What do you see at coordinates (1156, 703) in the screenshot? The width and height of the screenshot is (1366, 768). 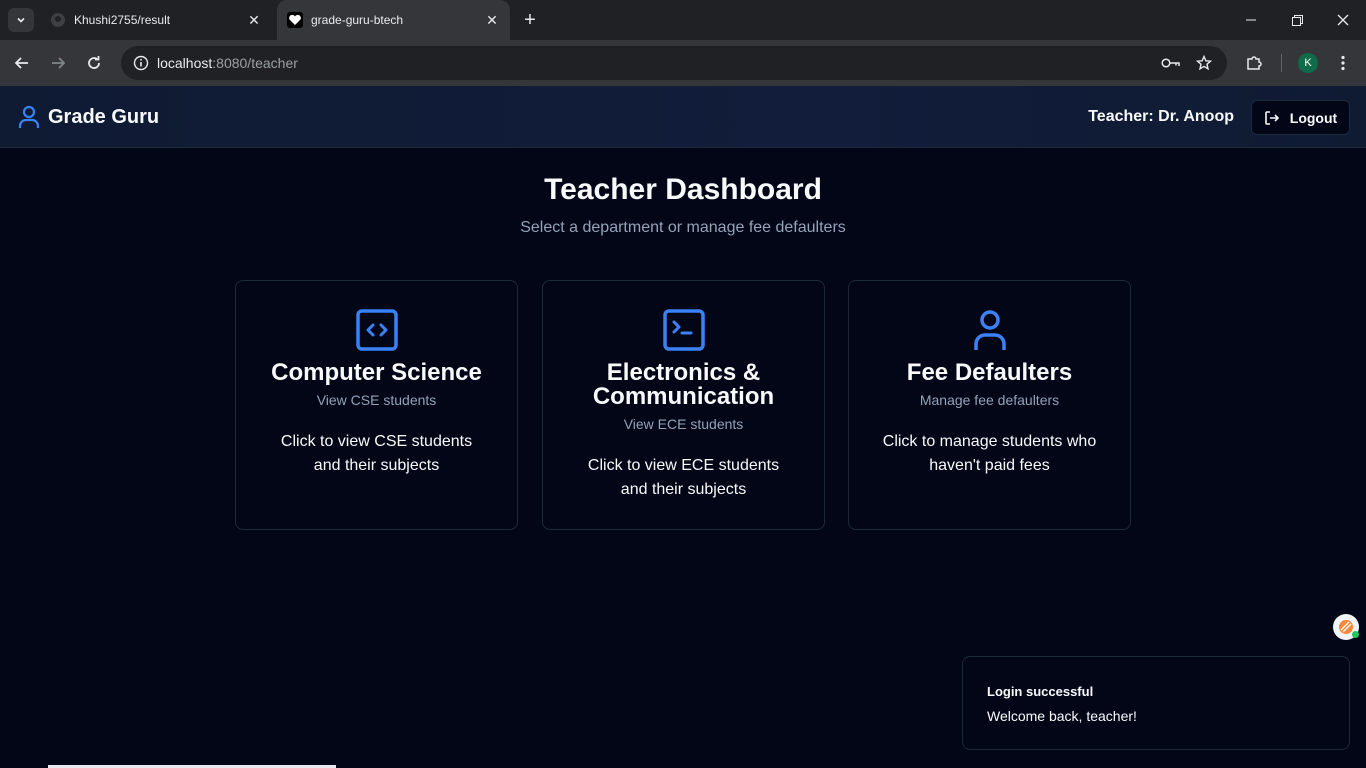 I see `toast-notification: Login successful Welcome back, teacher!` at bounding box center [1156, 703].